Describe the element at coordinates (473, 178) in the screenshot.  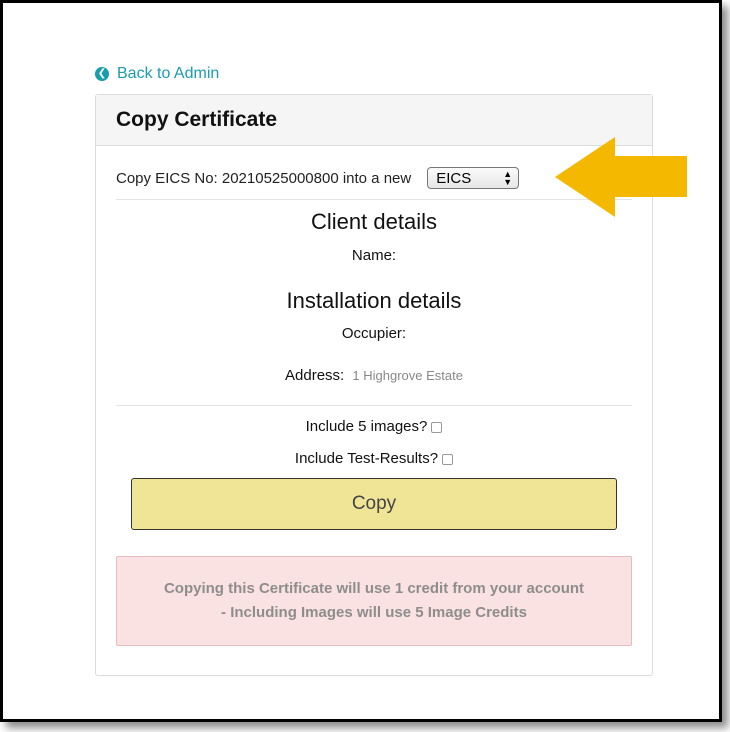
I see `certificate-type-select: EICS ▲ ▼` at that location.